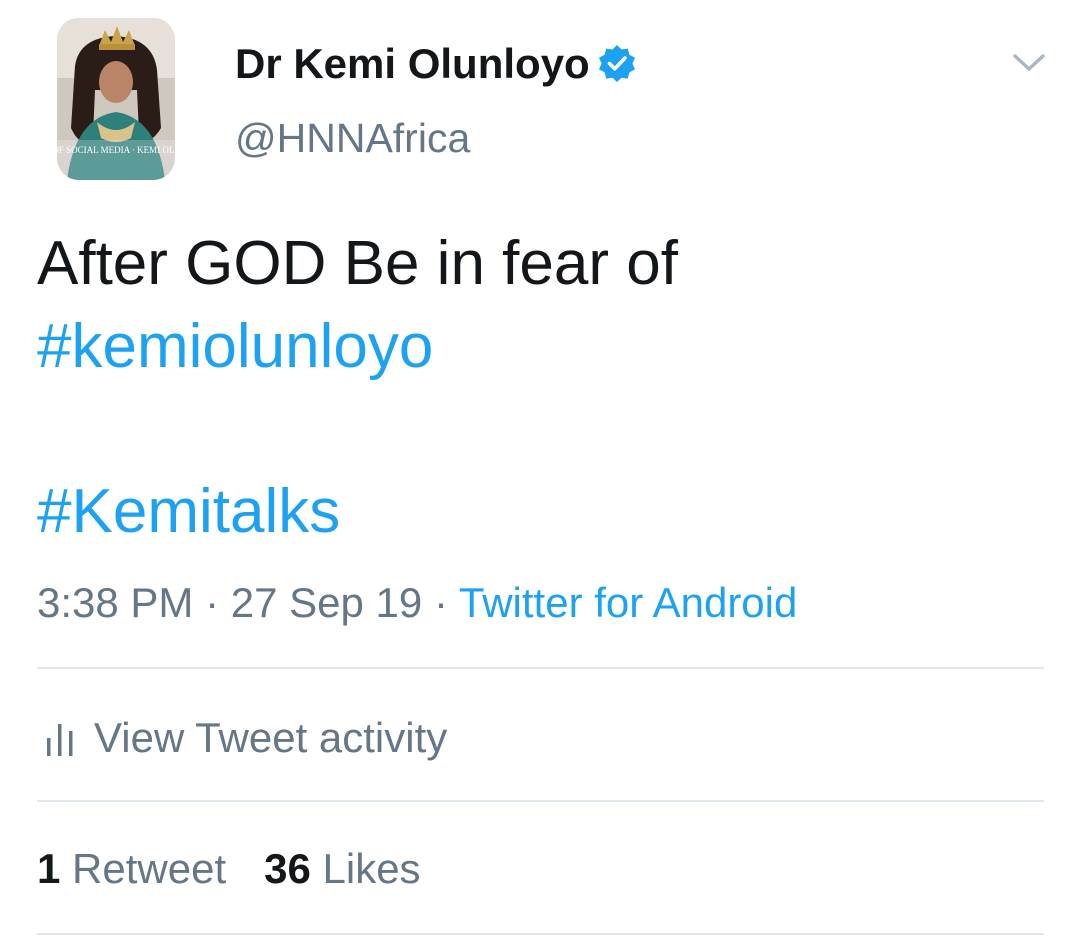 The height and width of the screenshot is (939, 1080). I want to click on retweets-label: Retweet, so click(149, 868).